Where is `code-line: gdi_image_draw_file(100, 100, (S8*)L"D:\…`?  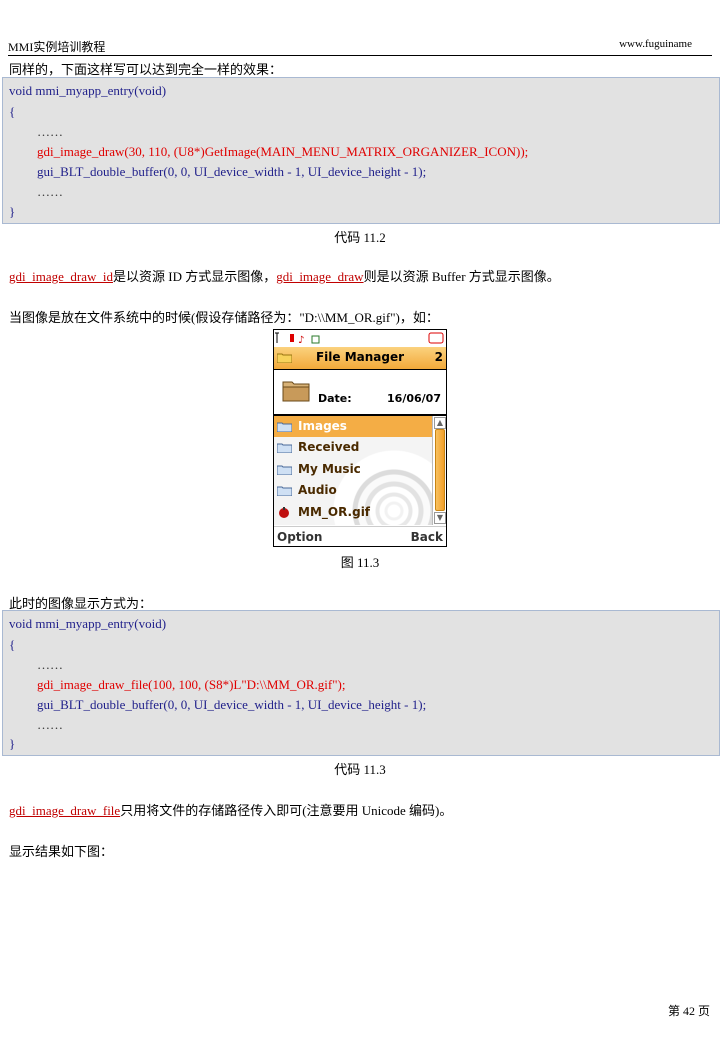 code-line: gdi_image_draw_file(100, 100, (S8*)L"D:\… is located at coordinates (191, 684).